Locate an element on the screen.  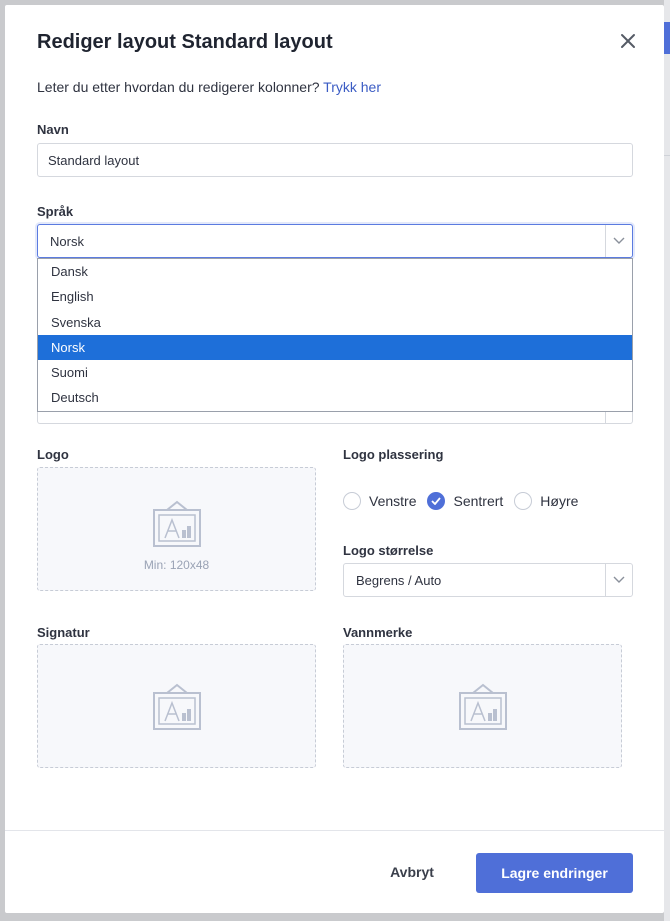
logo-size-select-toggle is located at coordinates (618, 580).